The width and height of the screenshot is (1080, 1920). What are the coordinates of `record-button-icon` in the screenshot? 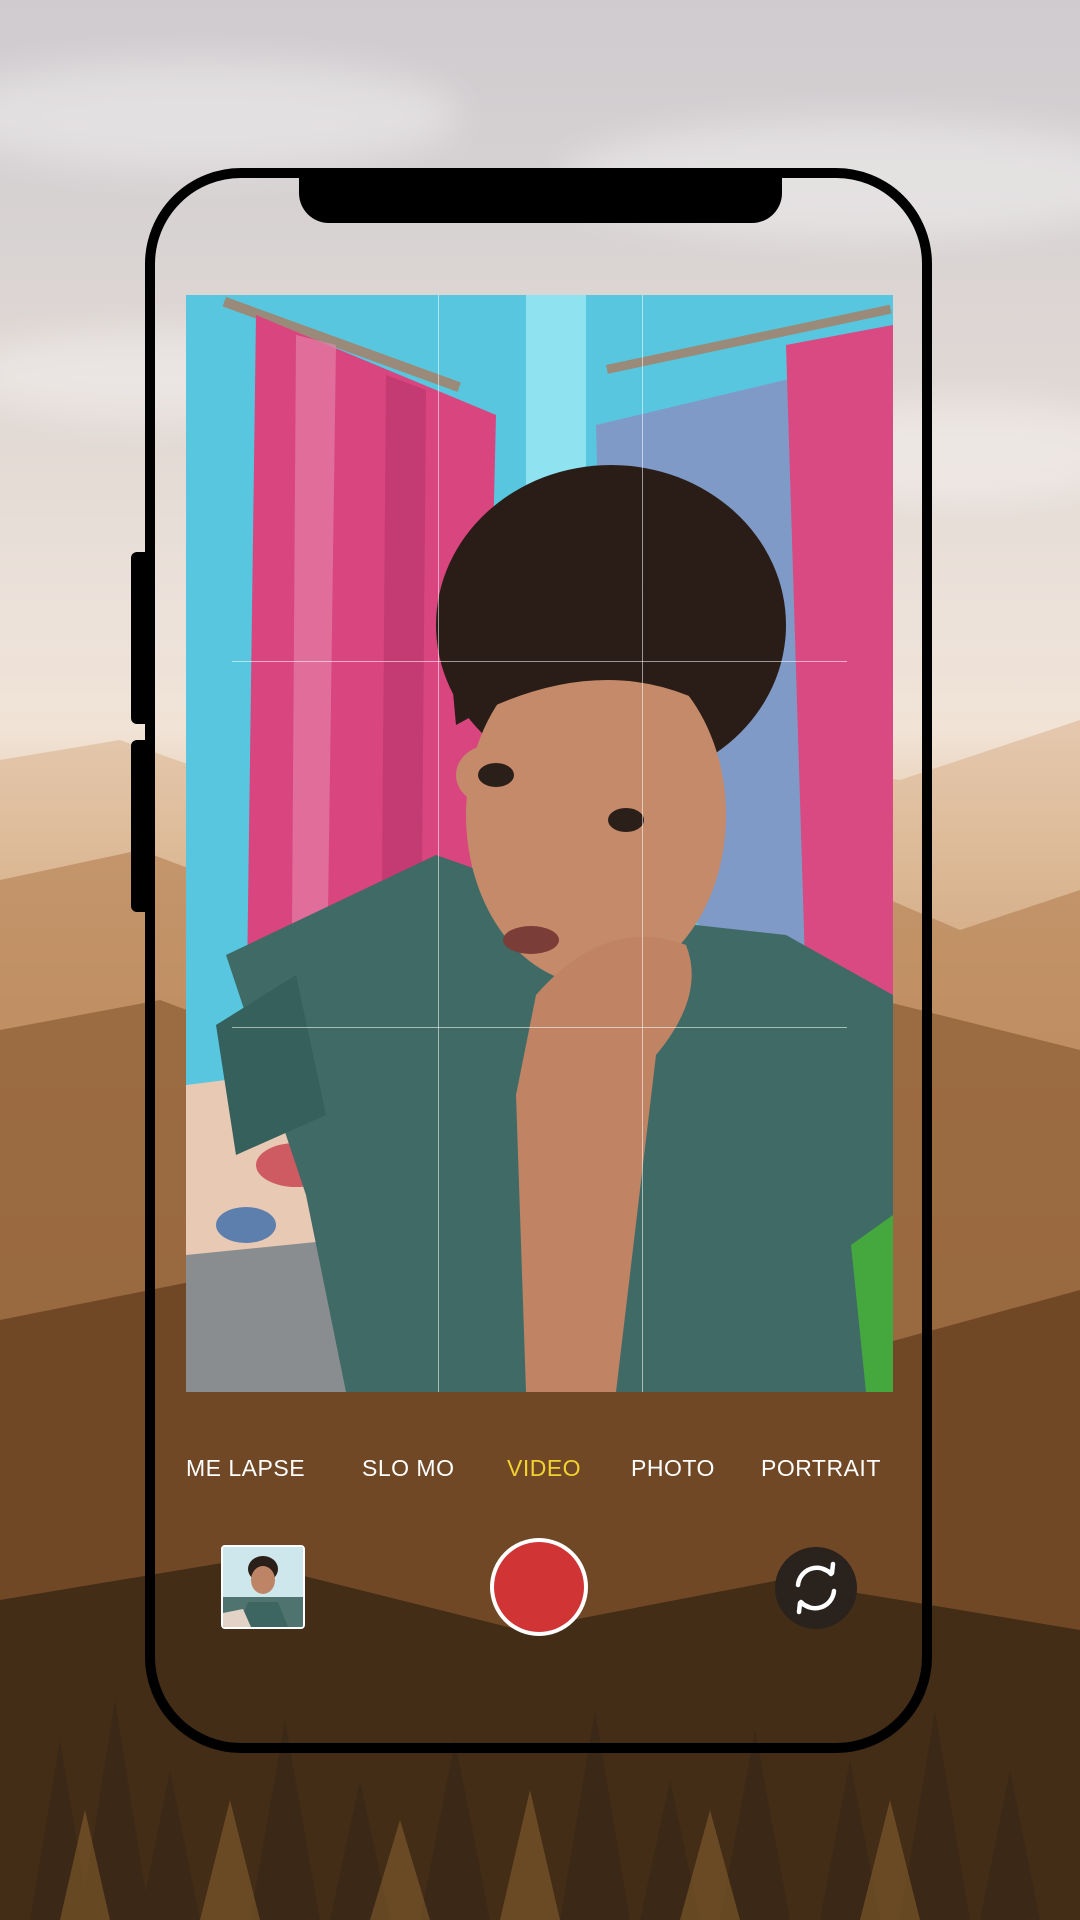 It's located at (539, 1587).